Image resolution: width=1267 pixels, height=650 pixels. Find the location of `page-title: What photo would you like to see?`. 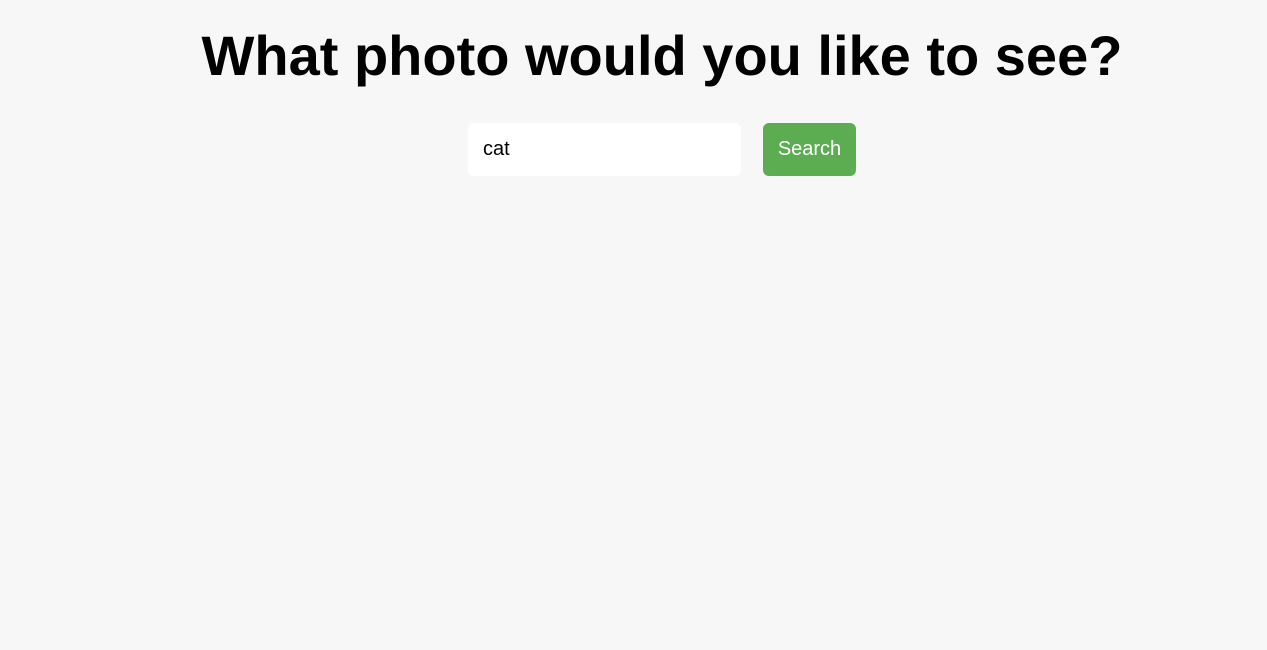

page-title: What photo would you like to see? is located at coordinates (662, 55).